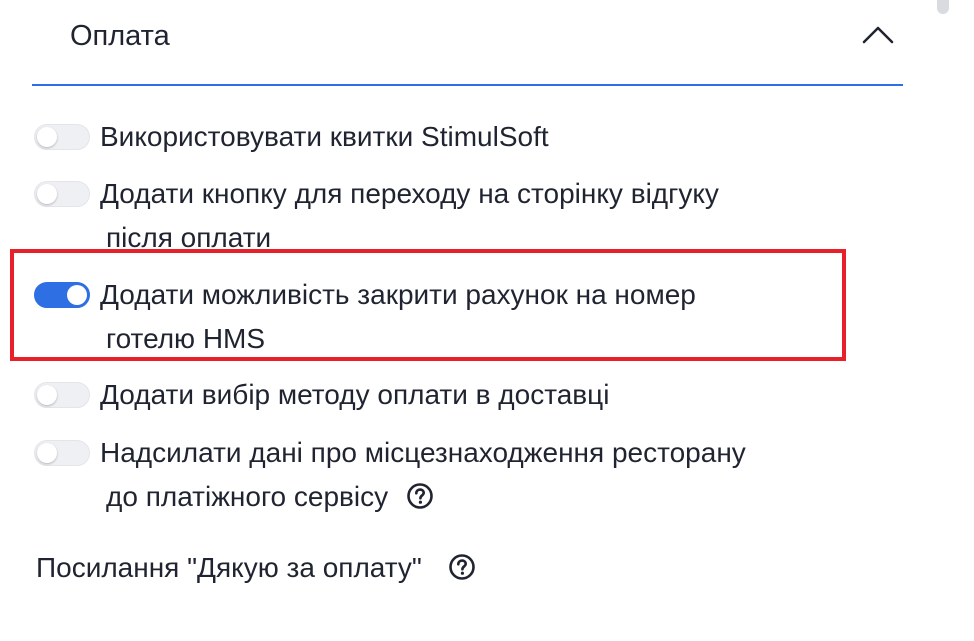 Image resolution: width=974 pixels, height=641 pixels. Describe the element at coordinates (229, 567) in the screenshot. I see `thank-you-link-text: Посилання "Дякую за оплату"` at that location.